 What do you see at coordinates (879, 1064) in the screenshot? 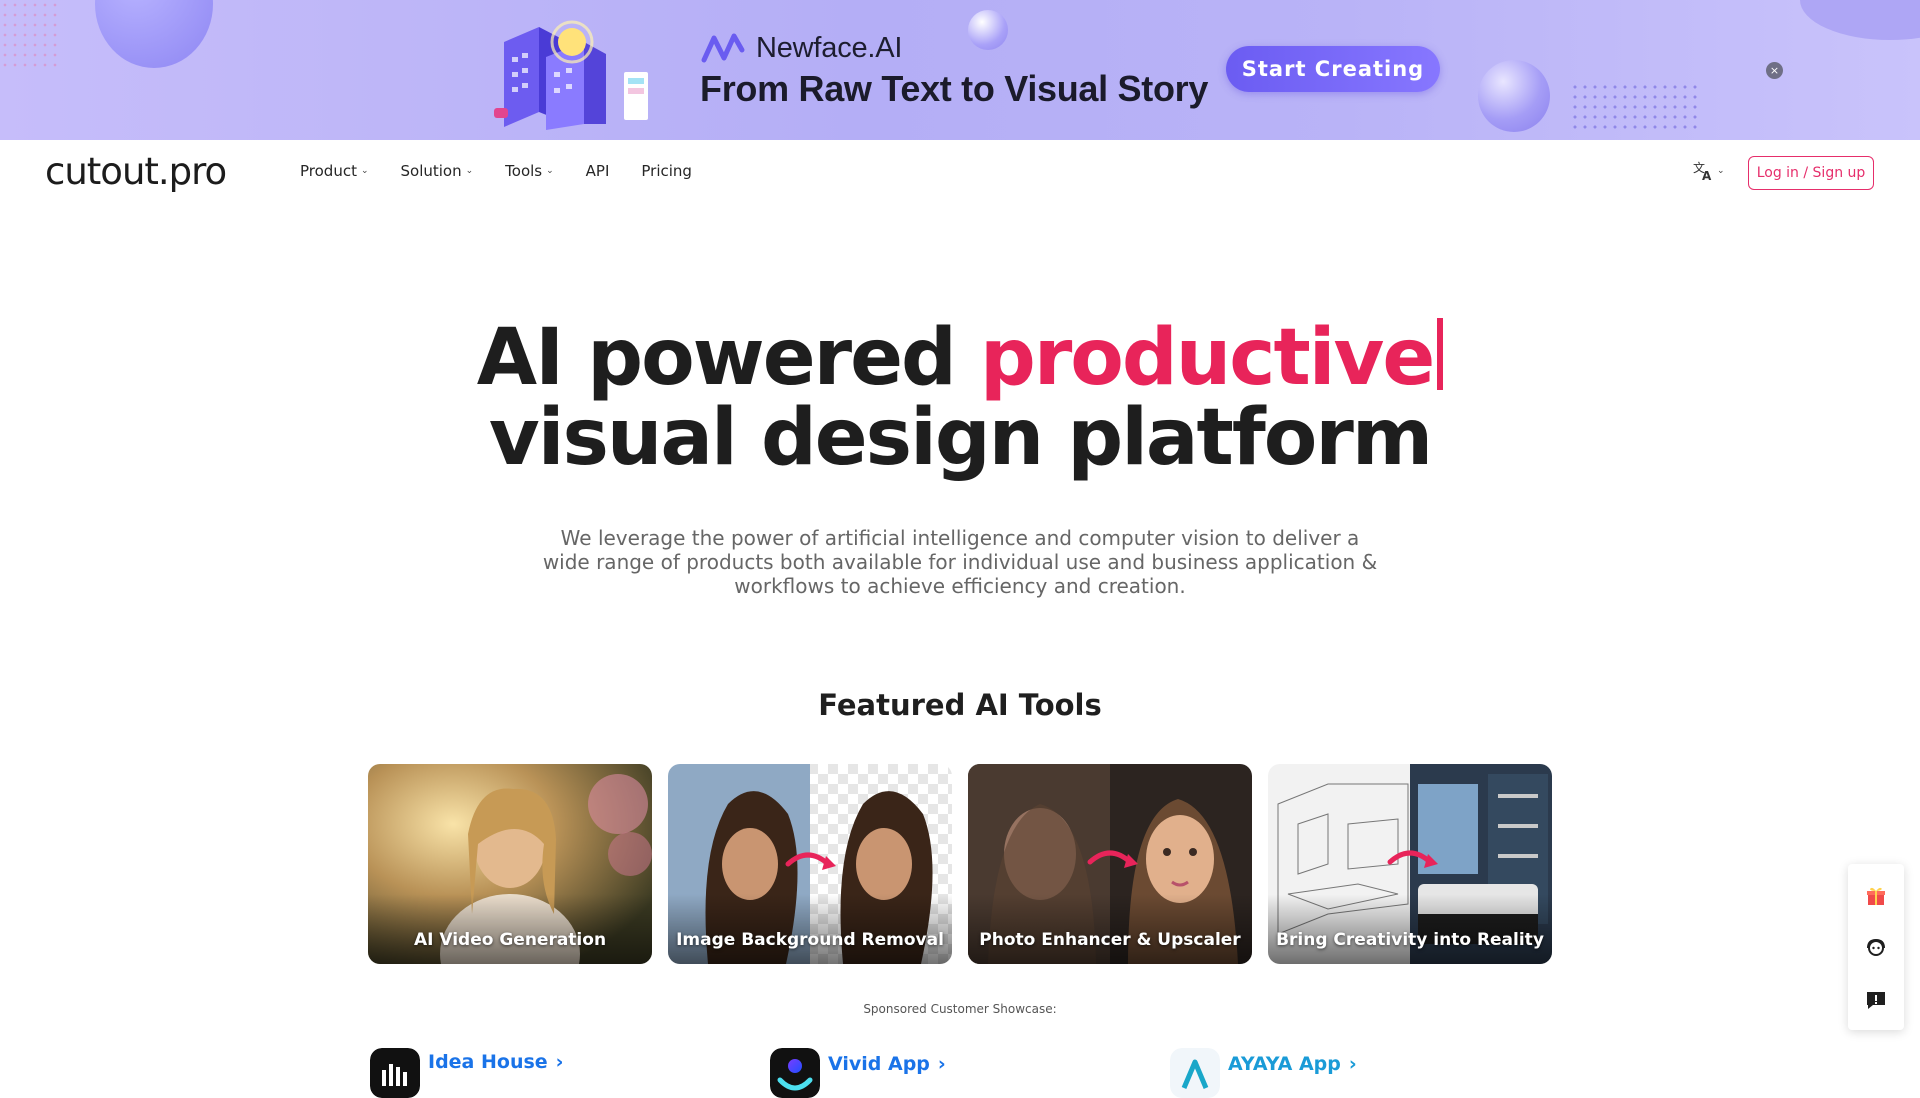
I see `app-name: Vivid App` at bounding box center [879, 1064].